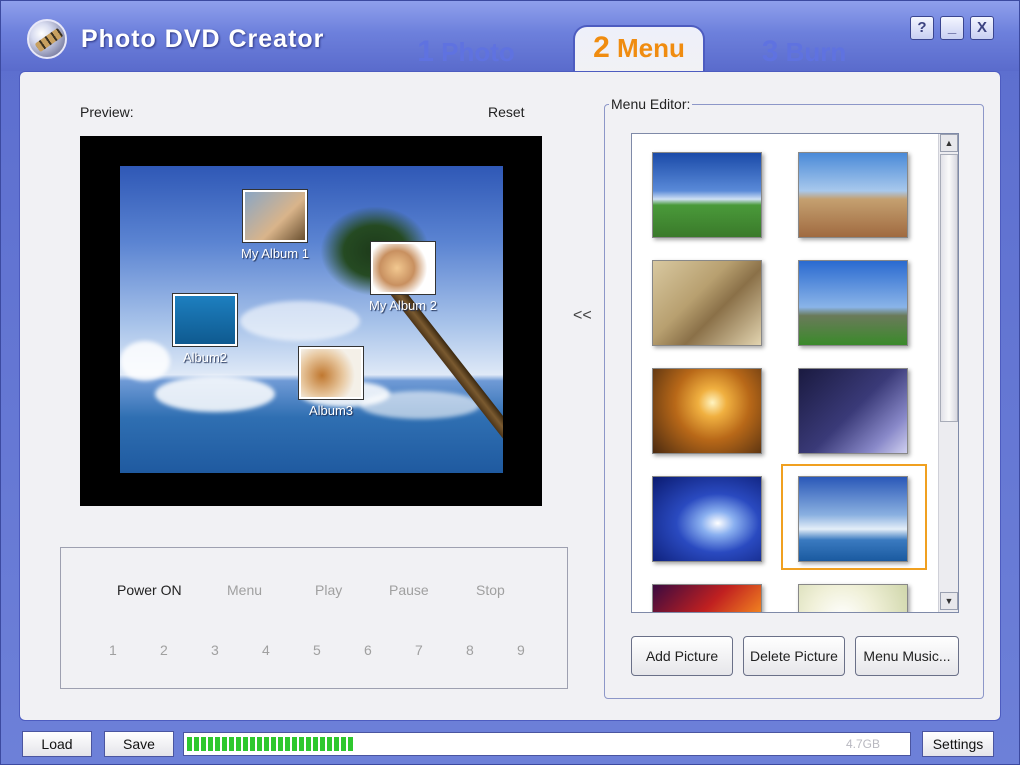  Describe the element at coordinates (331, 373) in the screenshot. I see `puppies-photo-icon` at that location.